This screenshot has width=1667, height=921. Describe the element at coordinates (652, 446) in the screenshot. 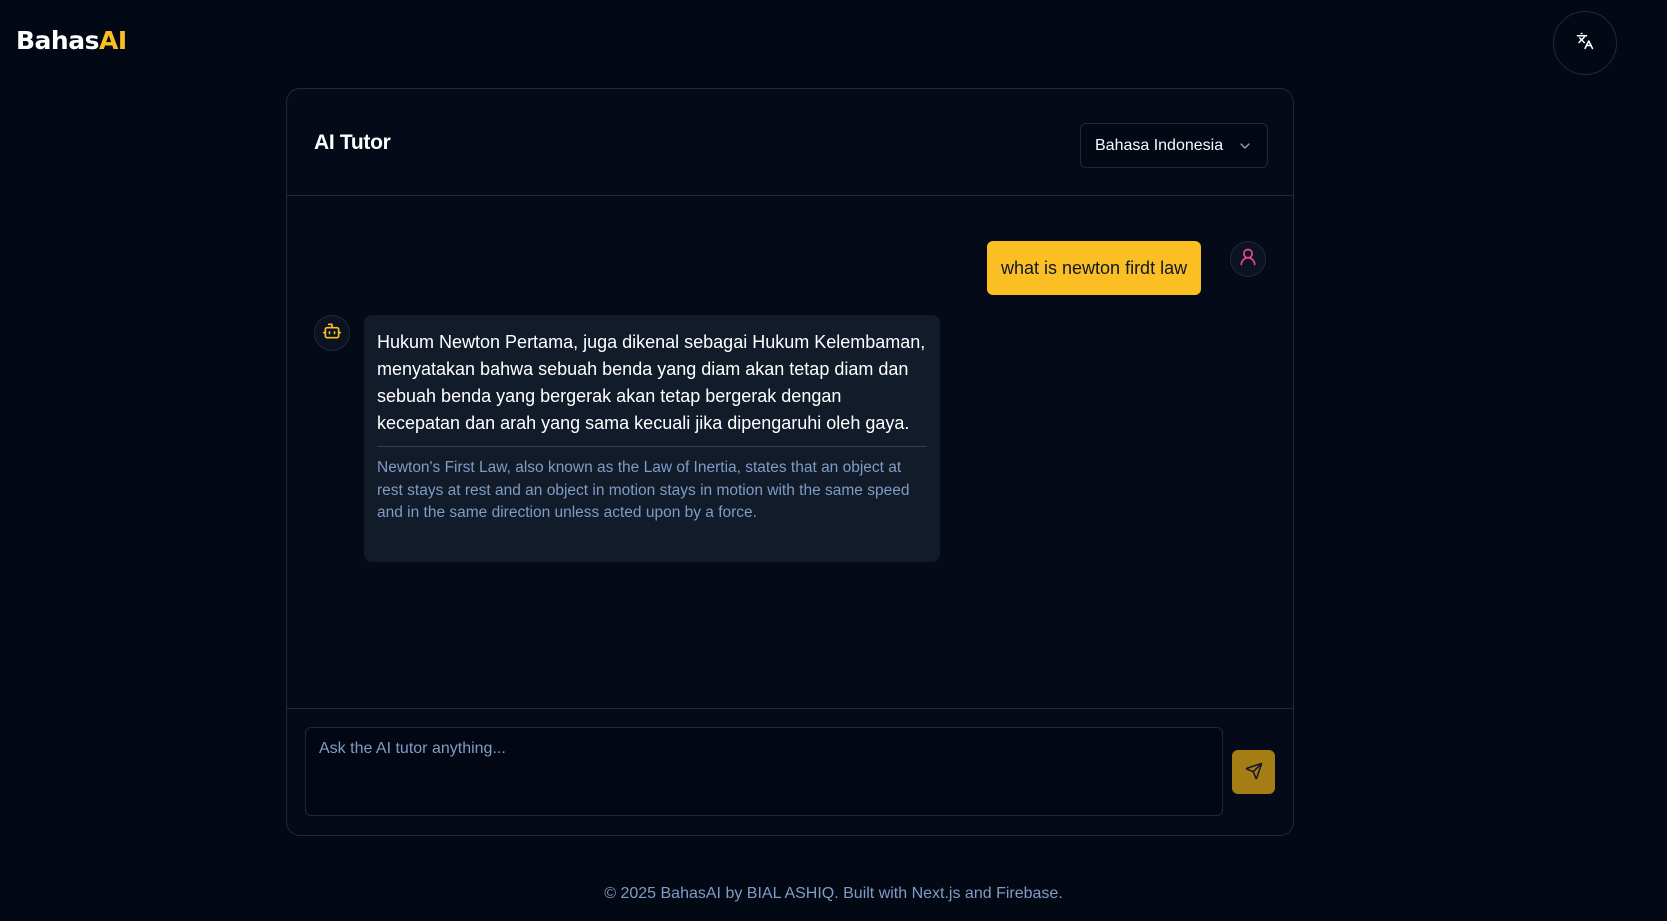

I see `message-divider` at that location.